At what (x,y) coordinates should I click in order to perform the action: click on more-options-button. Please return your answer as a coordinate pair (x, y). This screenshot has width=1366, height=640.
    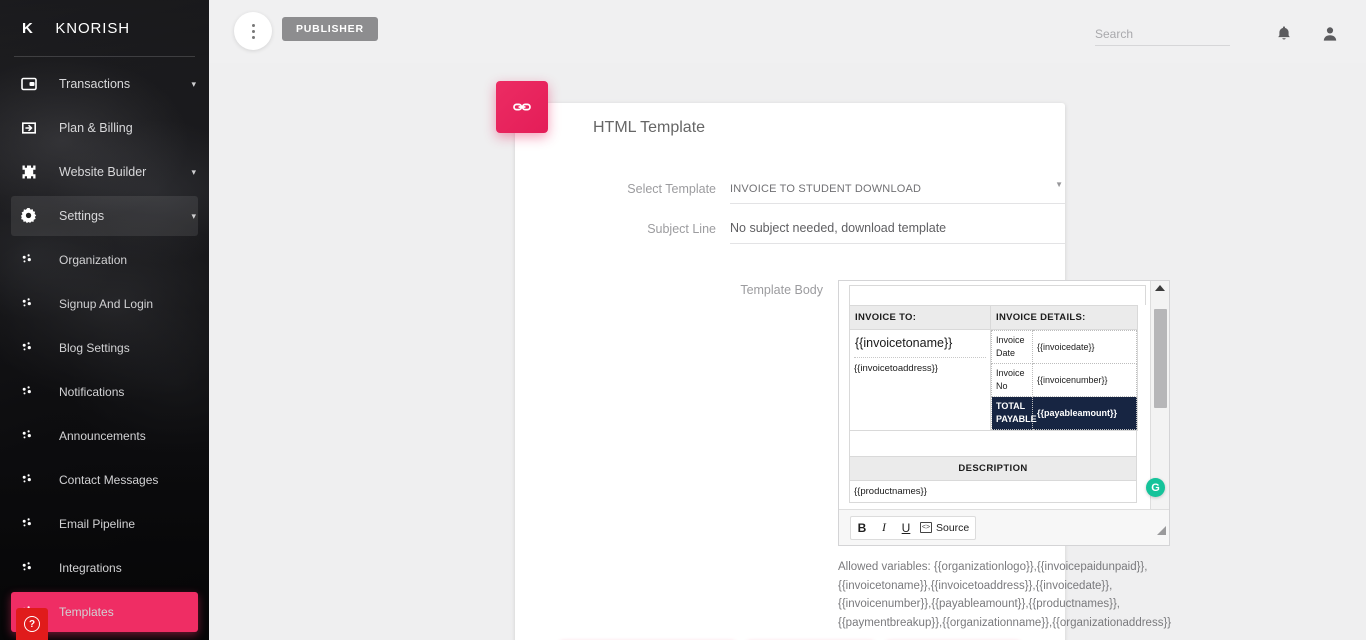
    Looking at the image, I should click on (253, 31).